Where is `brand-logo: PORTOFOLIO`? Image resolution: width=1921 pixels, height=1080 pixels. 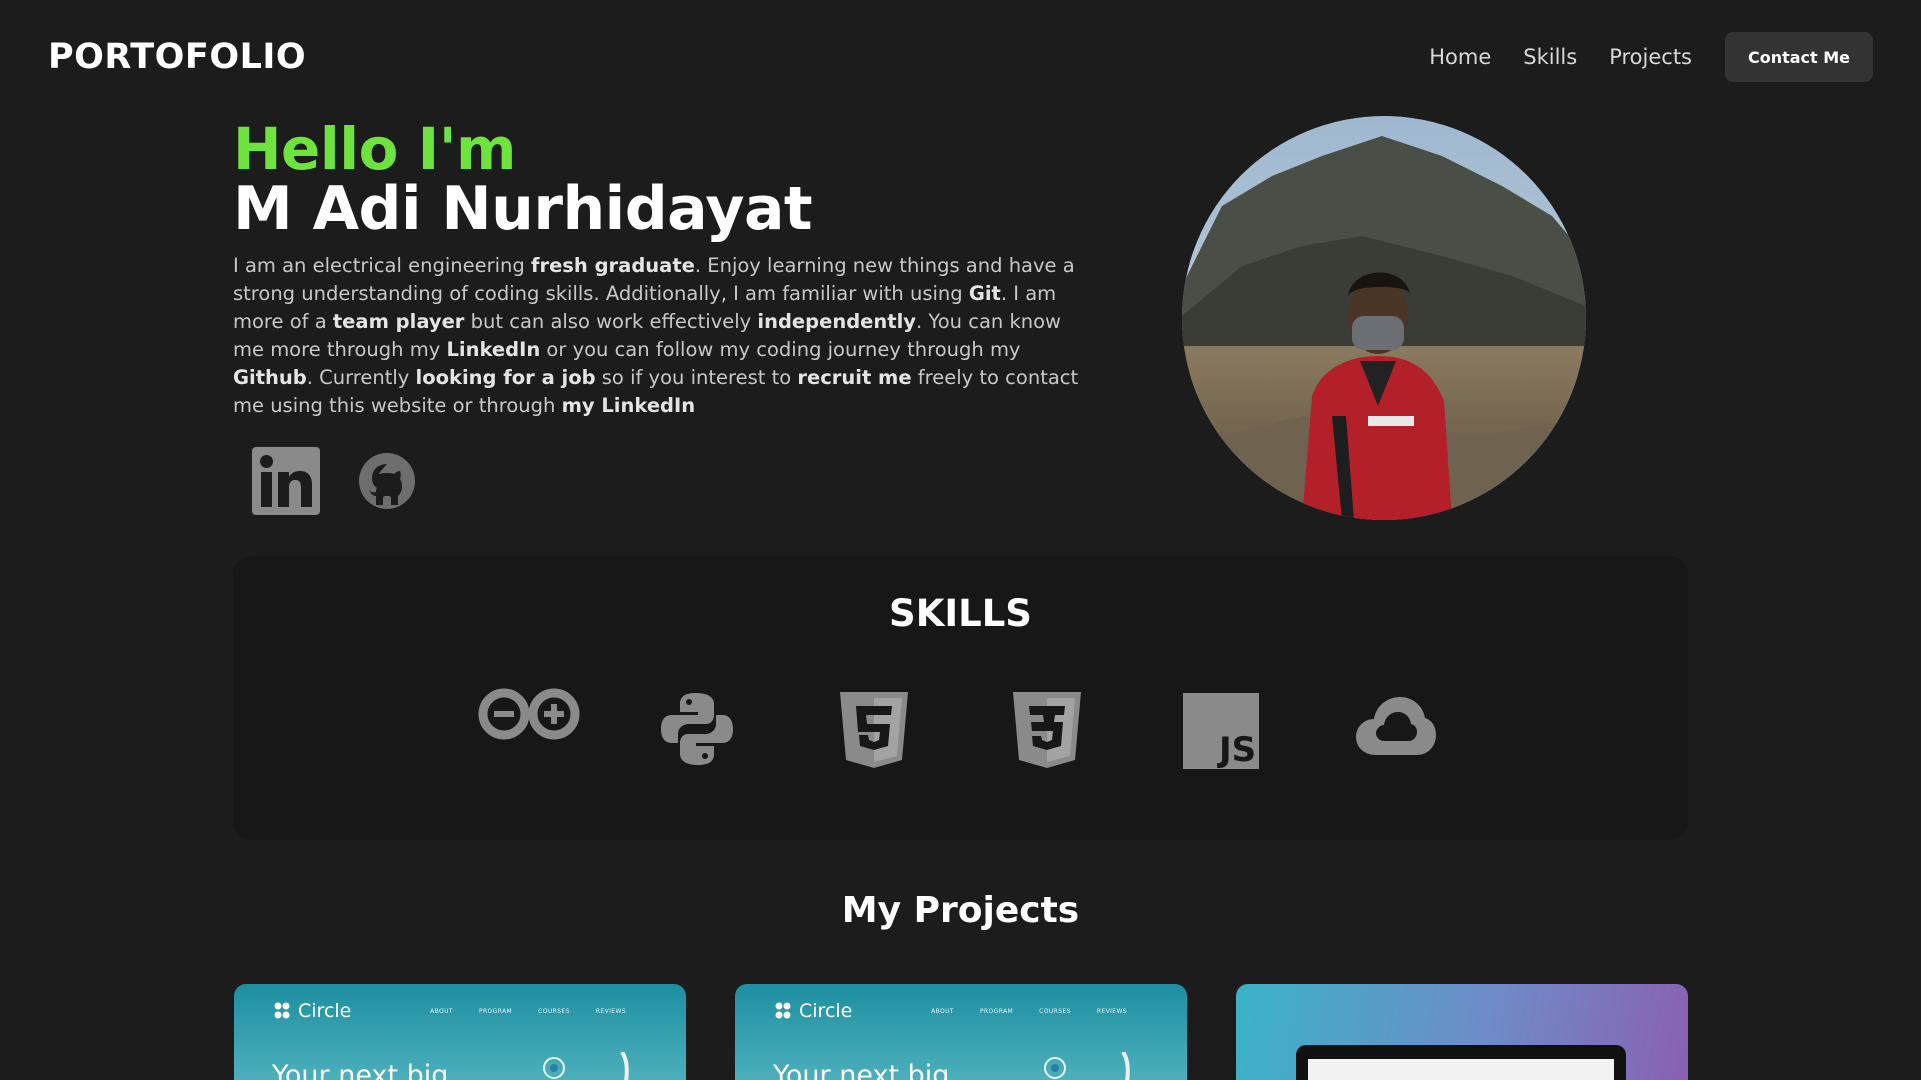 brand-logo: PORTOFOLIO is located at coordinates (177, 57).